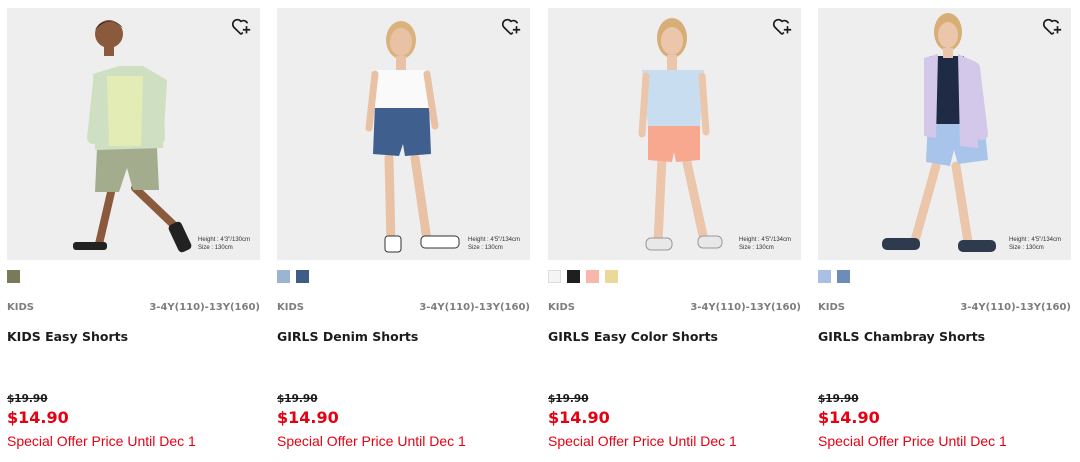 The width and height of the screenshot is (1080, 462). I want to click on product-name: KIDS Easy Shorts, so click(67, 336).